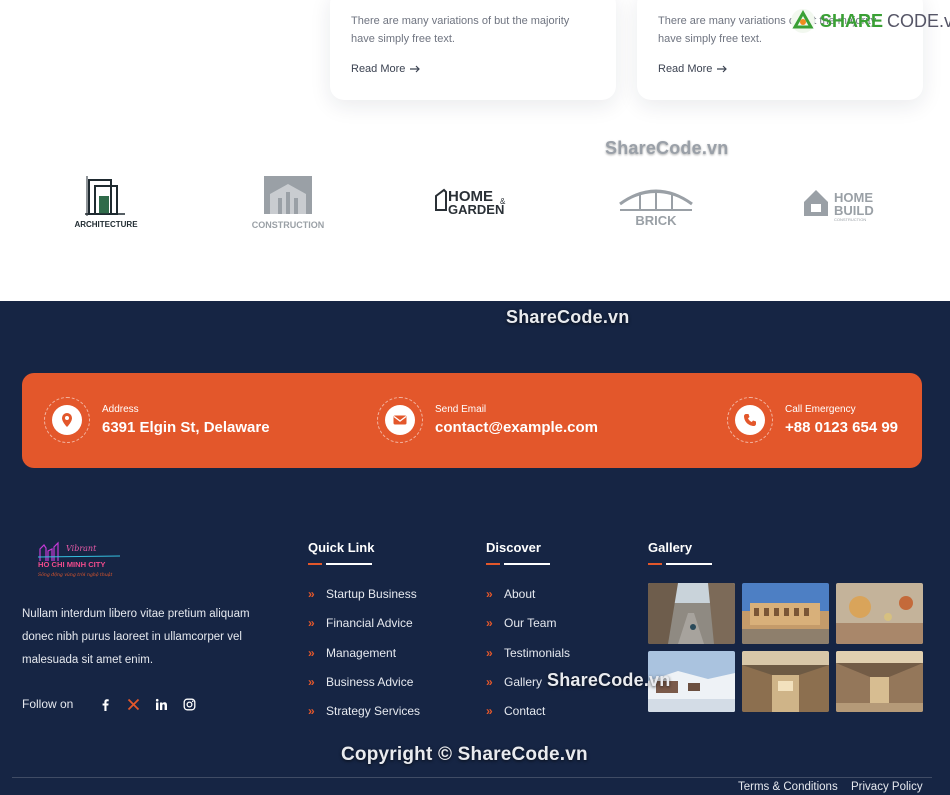 This screenshot has width=950, height=795. I want to click on footer-link-management: » Management, so click(364, 660).